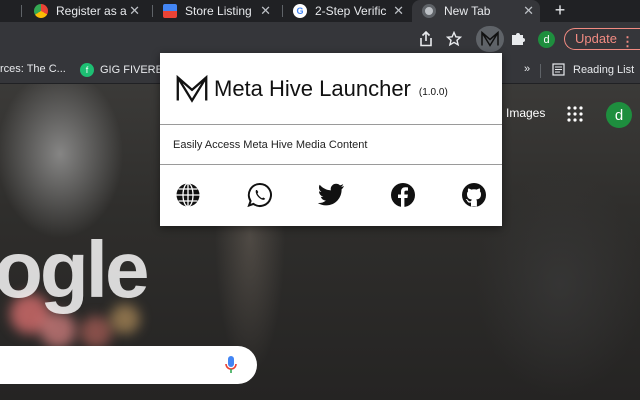 Image resolution: width=640 pixels, height=400 pixels. I want to click on new-tab-icon, so click(429, 11).